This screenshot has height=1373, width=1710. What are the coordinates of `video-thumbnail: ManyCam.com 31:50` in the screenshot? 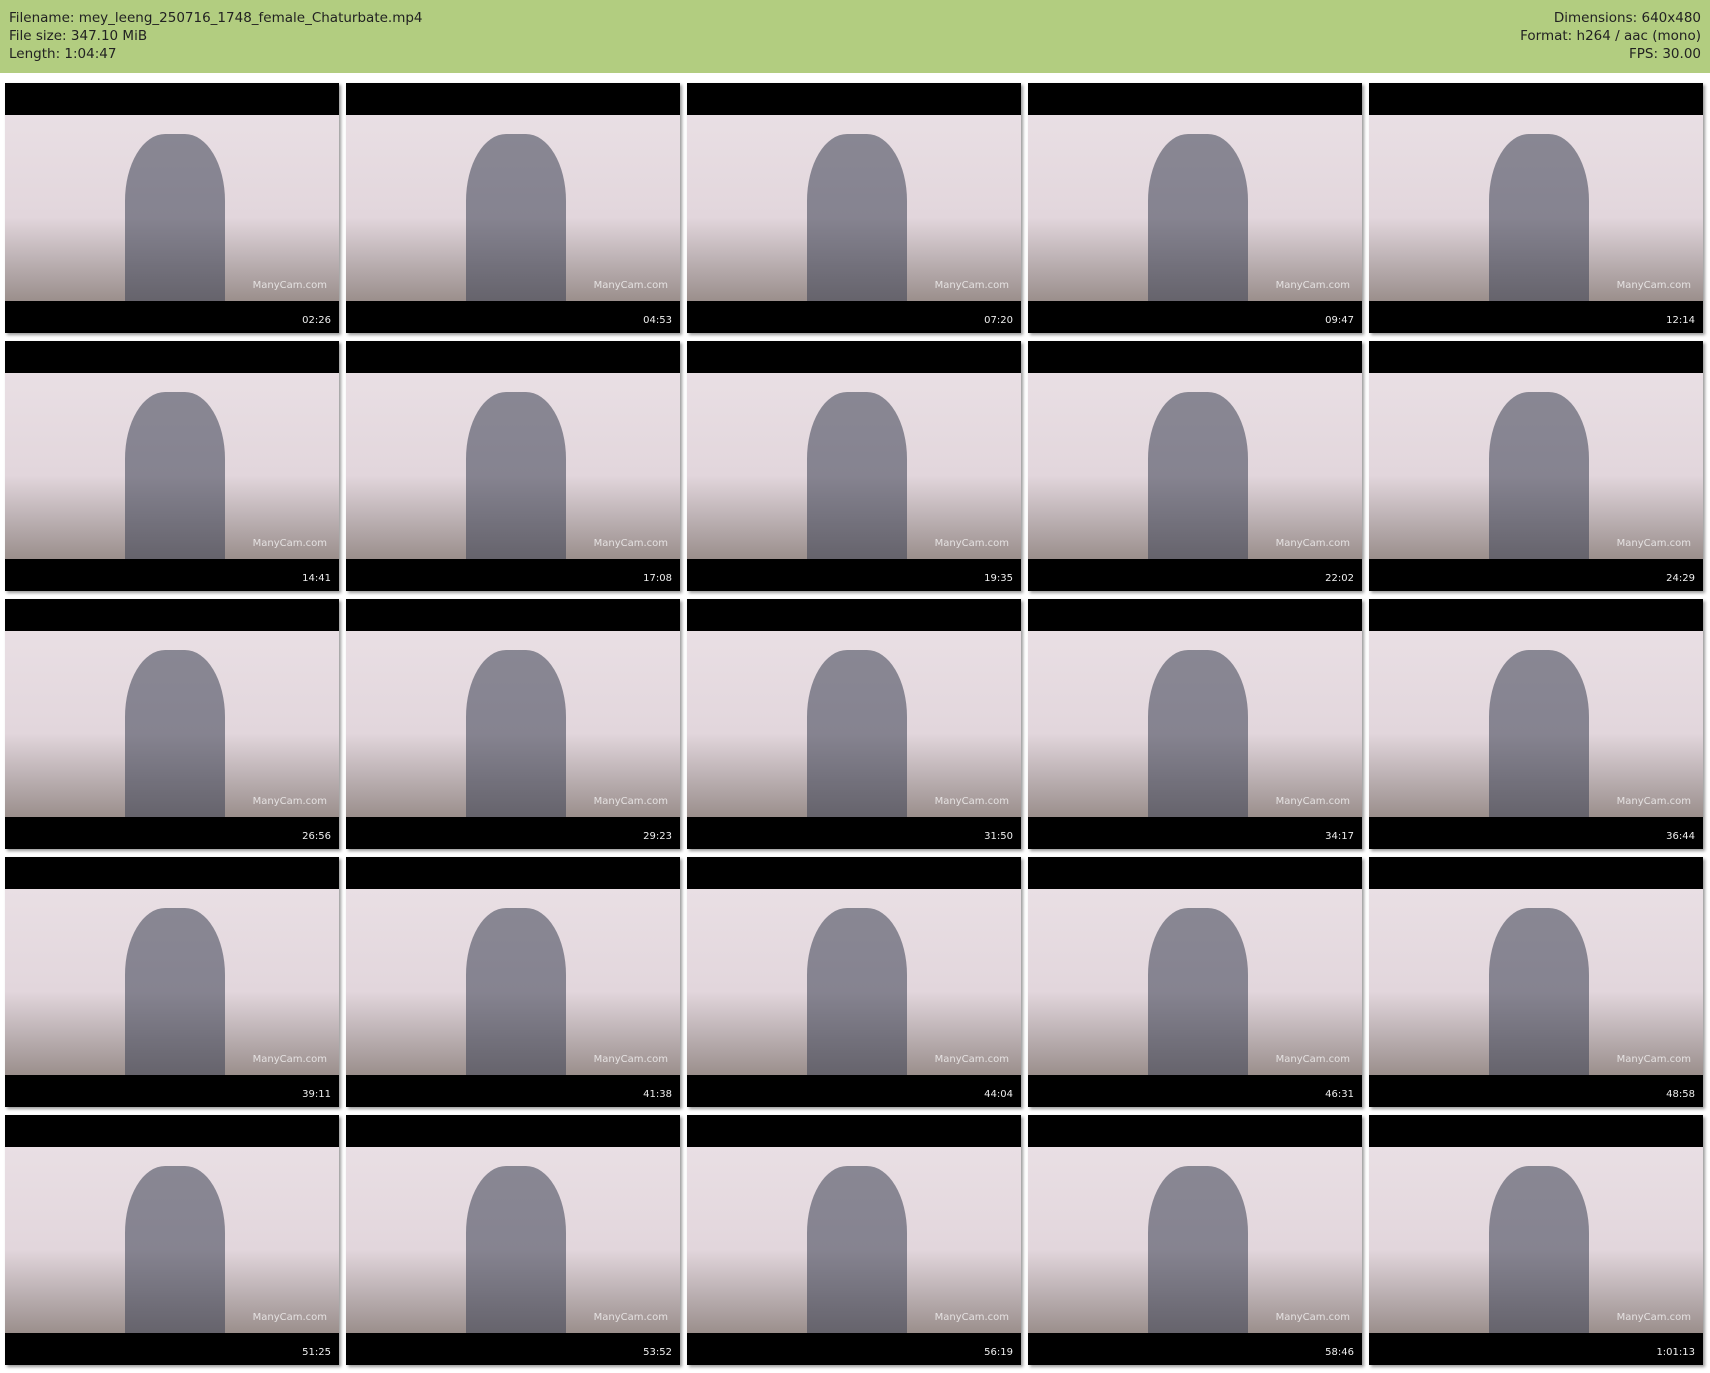 It's located at (854, 724).